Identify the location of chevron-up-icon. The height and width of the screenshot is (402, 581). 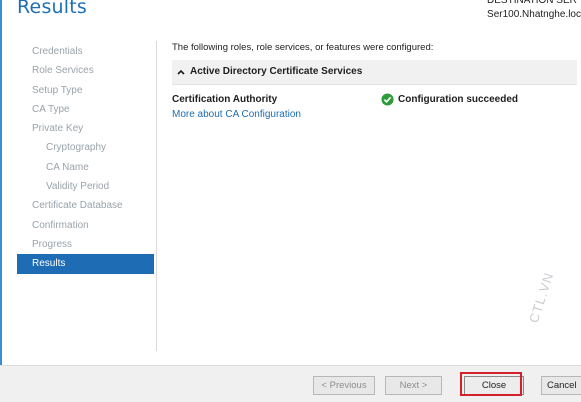
(181, 72).